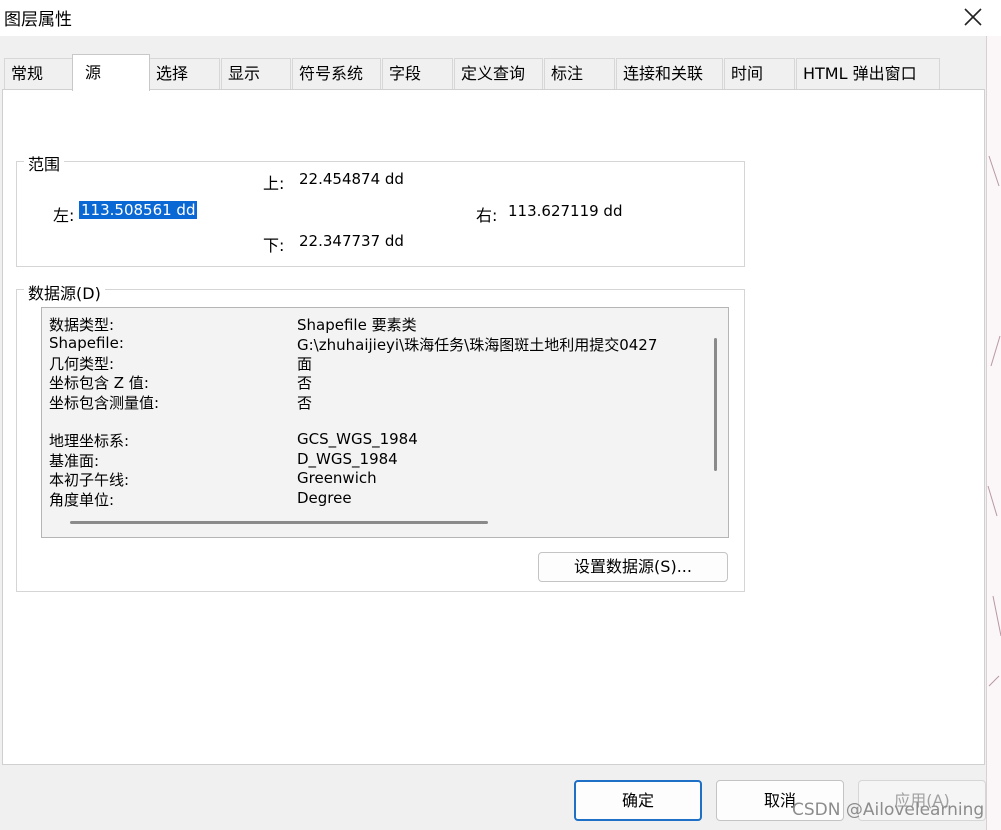 Image resolution: width=1001 pixels, height=830 pixels. I want to click on extent-left-value: 113.508561 dd, so click(138, 210).